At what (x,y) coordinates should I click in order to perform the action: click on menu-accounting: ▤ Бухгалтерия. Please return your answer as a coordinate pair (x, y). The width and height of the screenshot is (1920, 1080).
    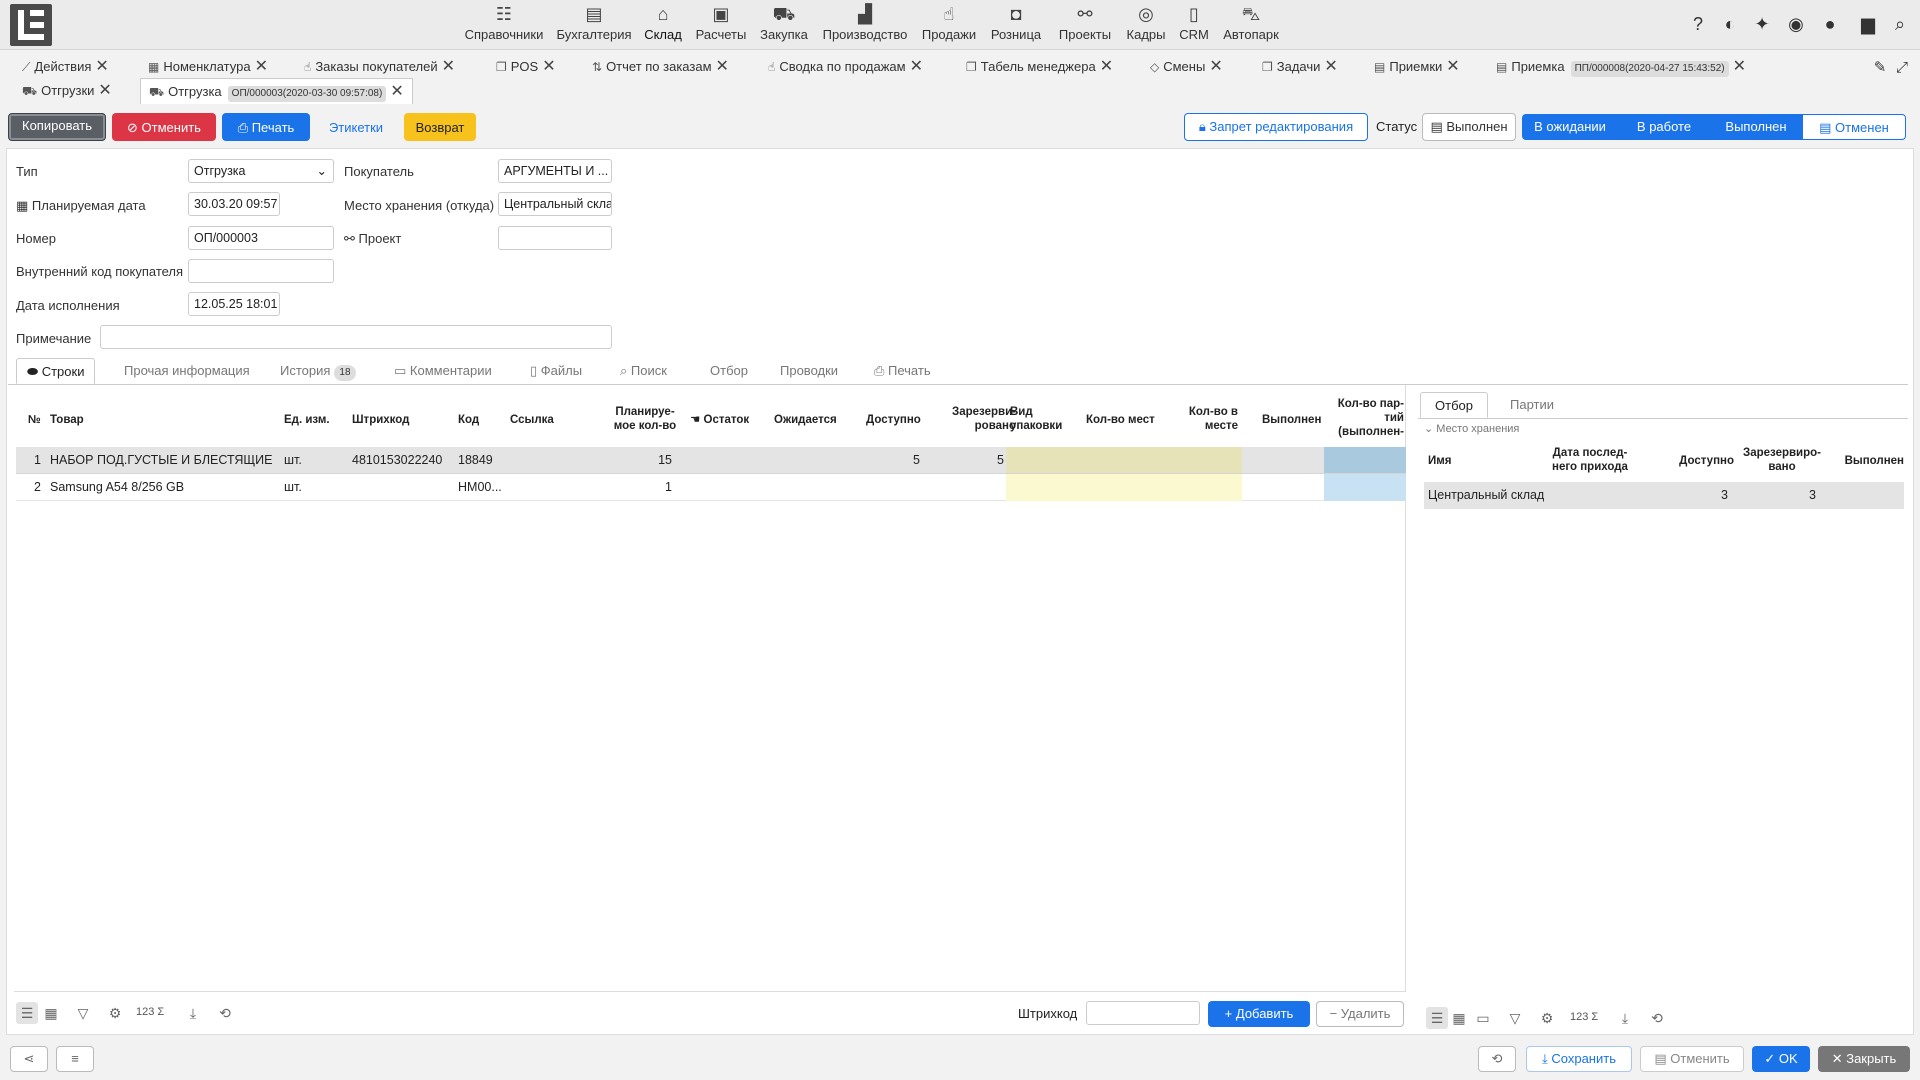
    Looking at the image, I should click on (594, 25).